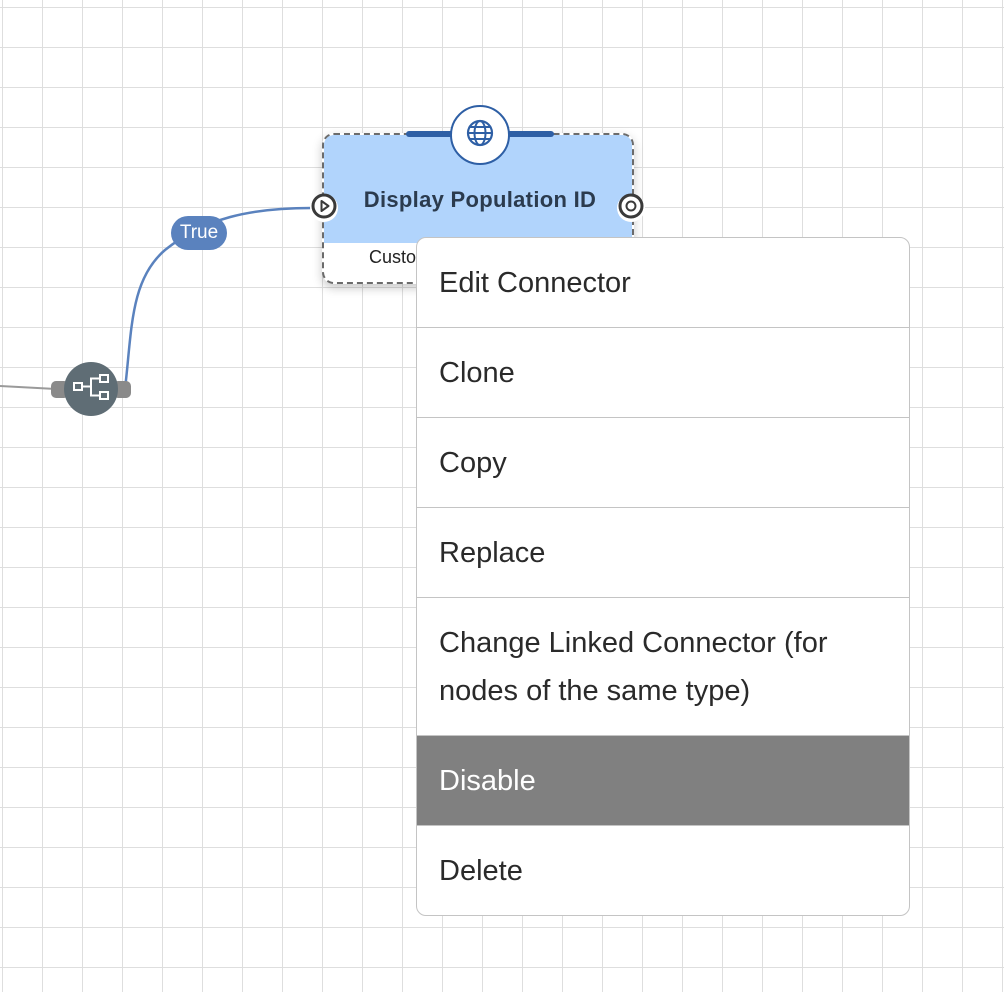 The height and width of the screenshot is (992, 1004). What do you see at coordinates (663, 781) in the screenshot?
I see `menu-item-disable: Disable` at bounding box center [663, 781].